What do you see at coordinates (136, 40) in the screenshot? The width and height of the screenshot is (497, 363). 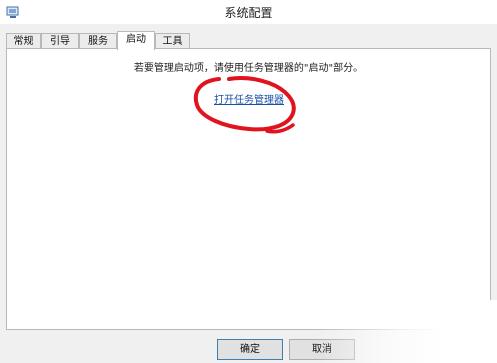 I see `tab-startup: 启动` at bounding box center [136, 40].